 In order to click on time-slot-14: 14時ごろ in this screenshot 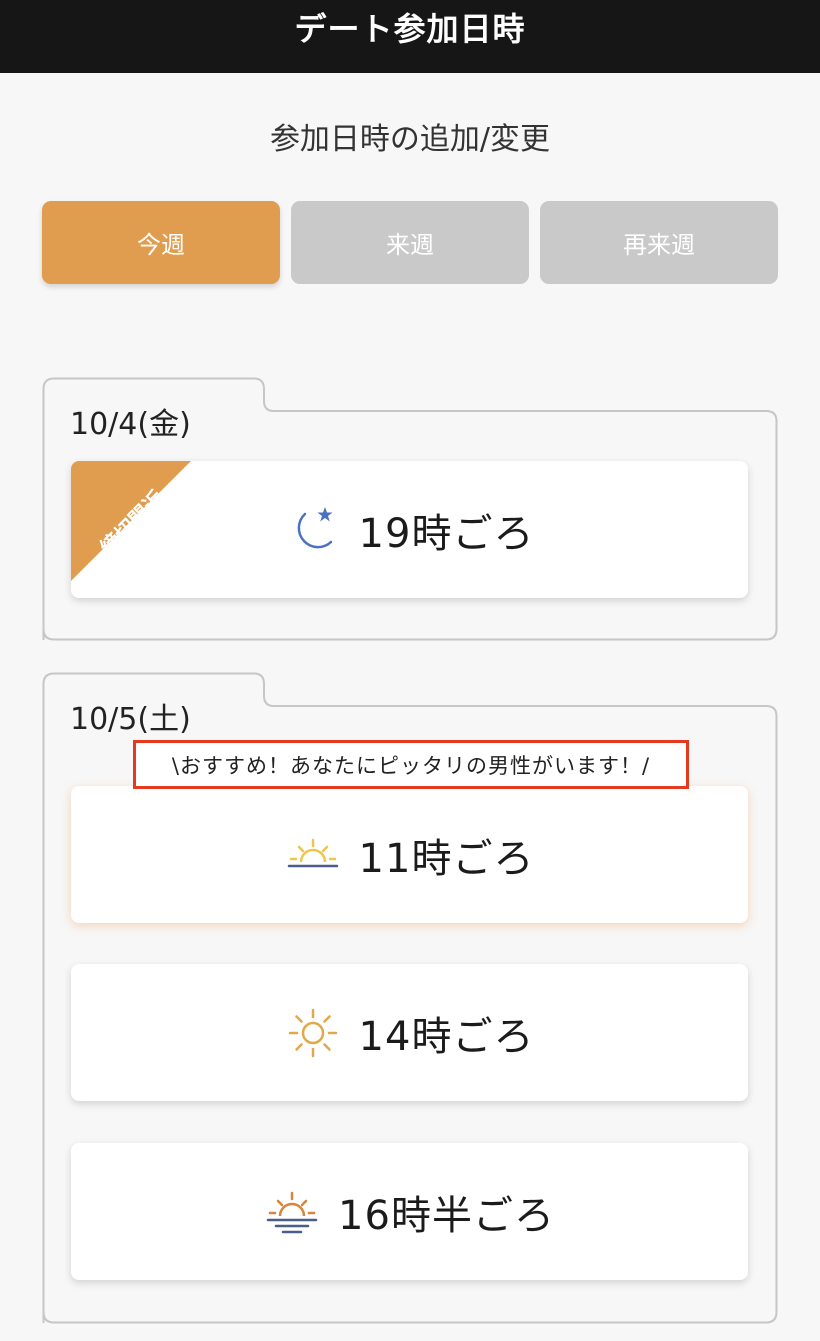, I will do `click(409, 1032)`.